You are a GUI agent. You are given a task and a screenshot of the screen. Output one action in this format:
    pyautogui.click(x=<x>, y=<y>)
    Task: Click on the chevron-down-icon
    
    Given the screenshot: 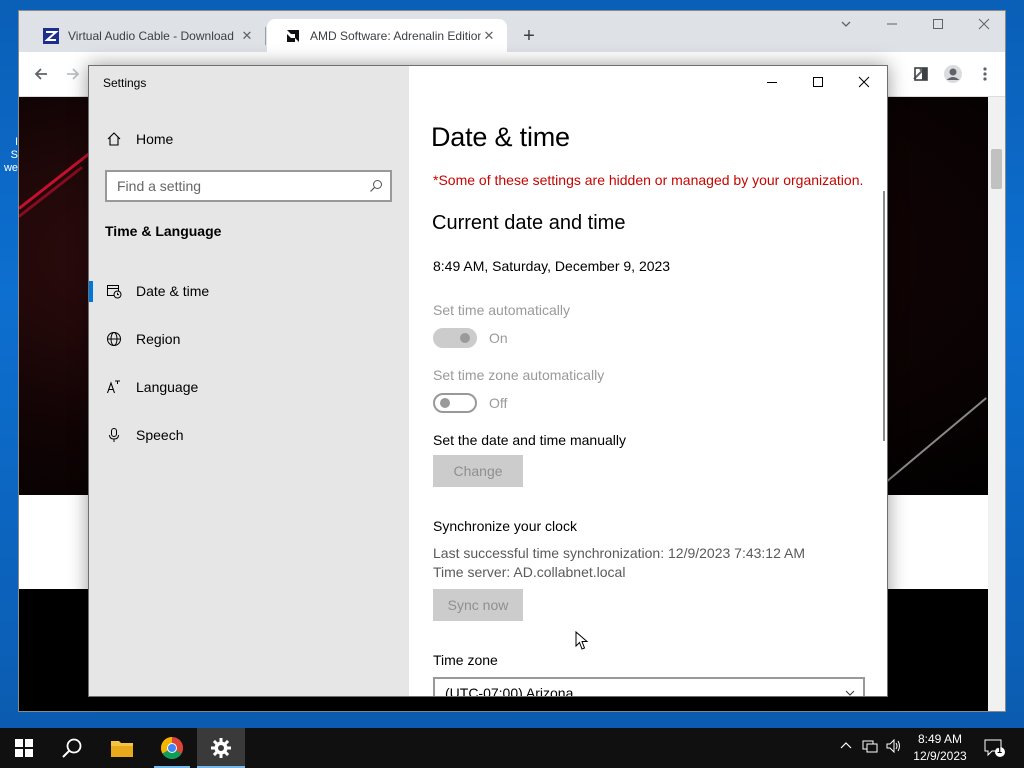 What is the action you would take?
    pyautogui.click(x=850, y=690)
    